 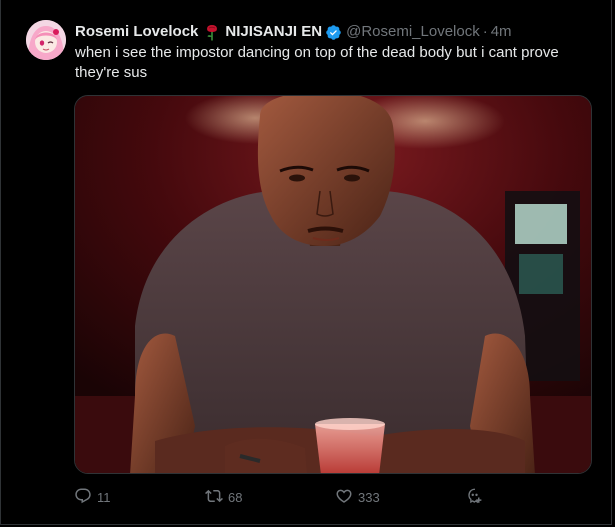 I want to click on retweet-button: 68, so click(x=223, y=497).